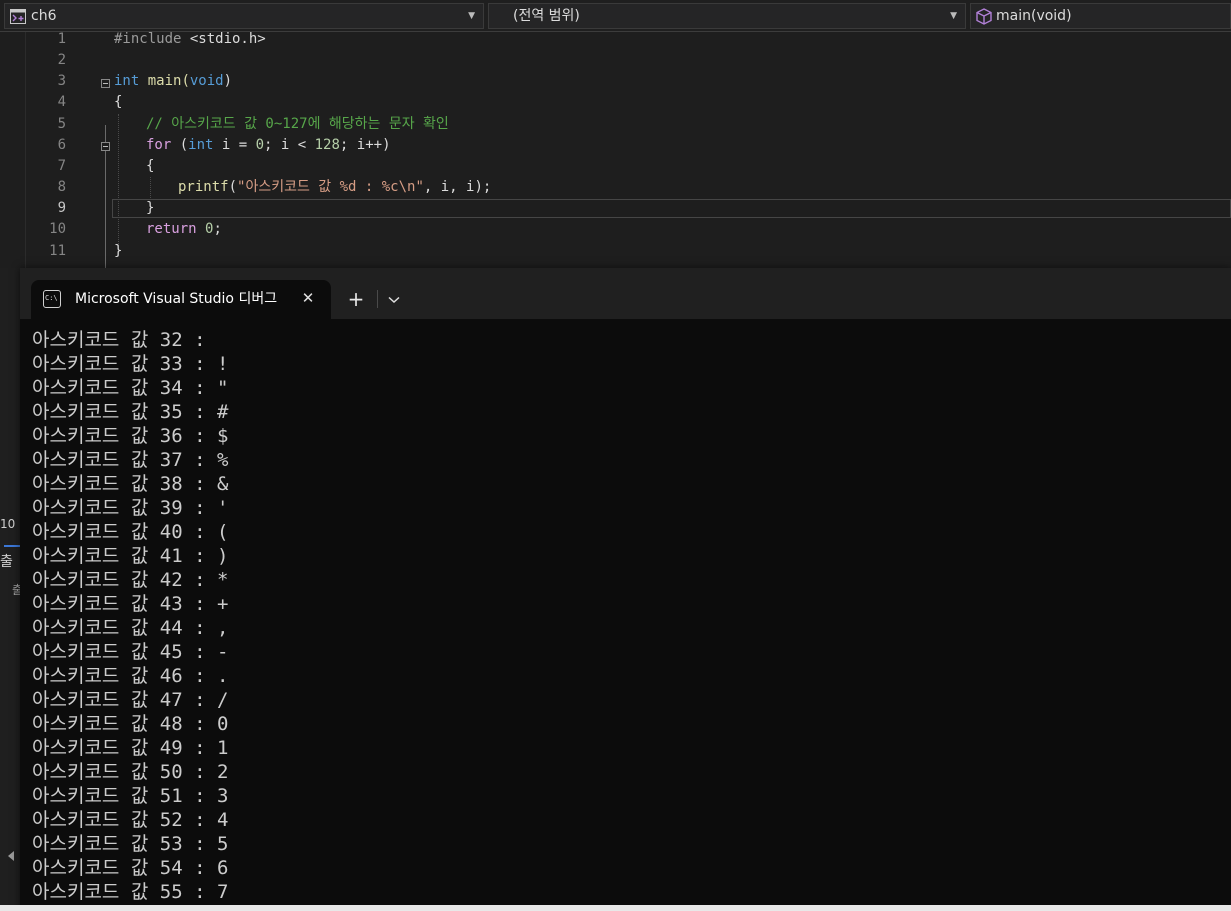 This screenshot has width=1231, height=911. Describe the element at coordinates (171, 229) in the screenshot. I see `keyword-return: return` at that location.